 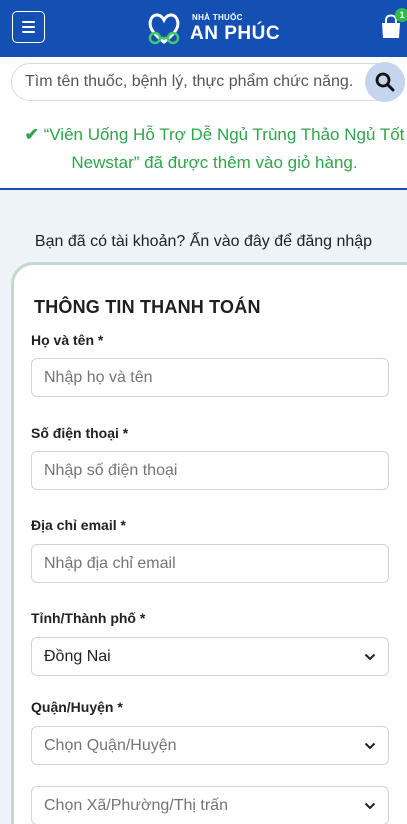 What do you see at coordinates (217, 17) in the screenshot?
I see `logo-small-text: NHÀ THUỐC` at bounding box center [217, 17].